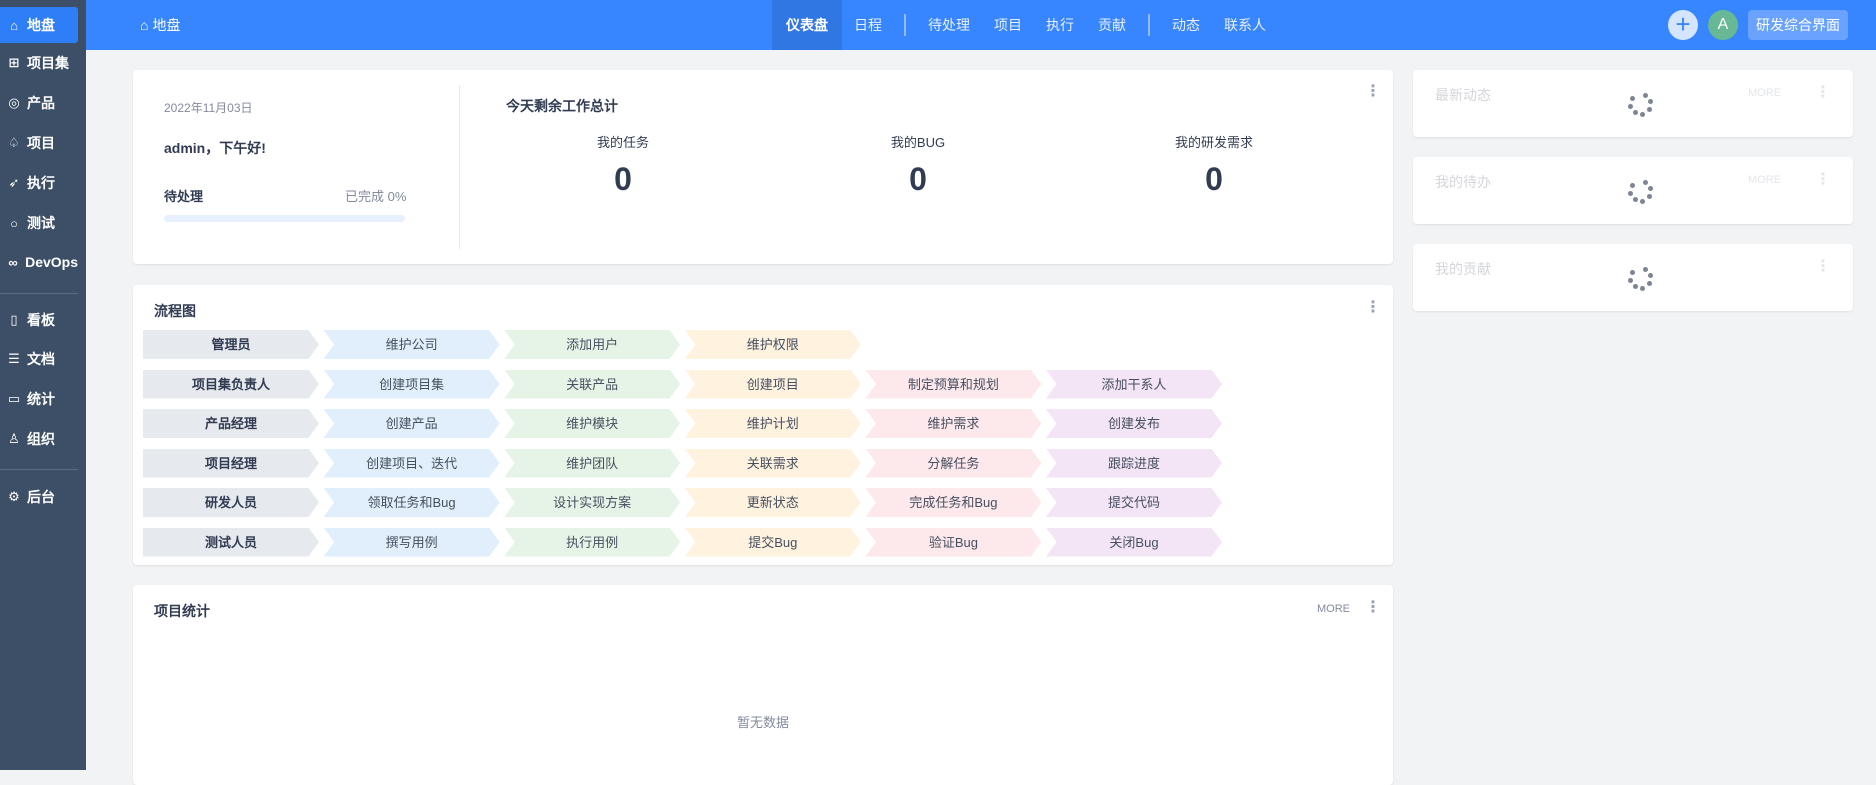  What do you see at coordinates (231, 542) in the screenshot?
I see `flow-role: 测试人员` at bounding box center [231, 542].